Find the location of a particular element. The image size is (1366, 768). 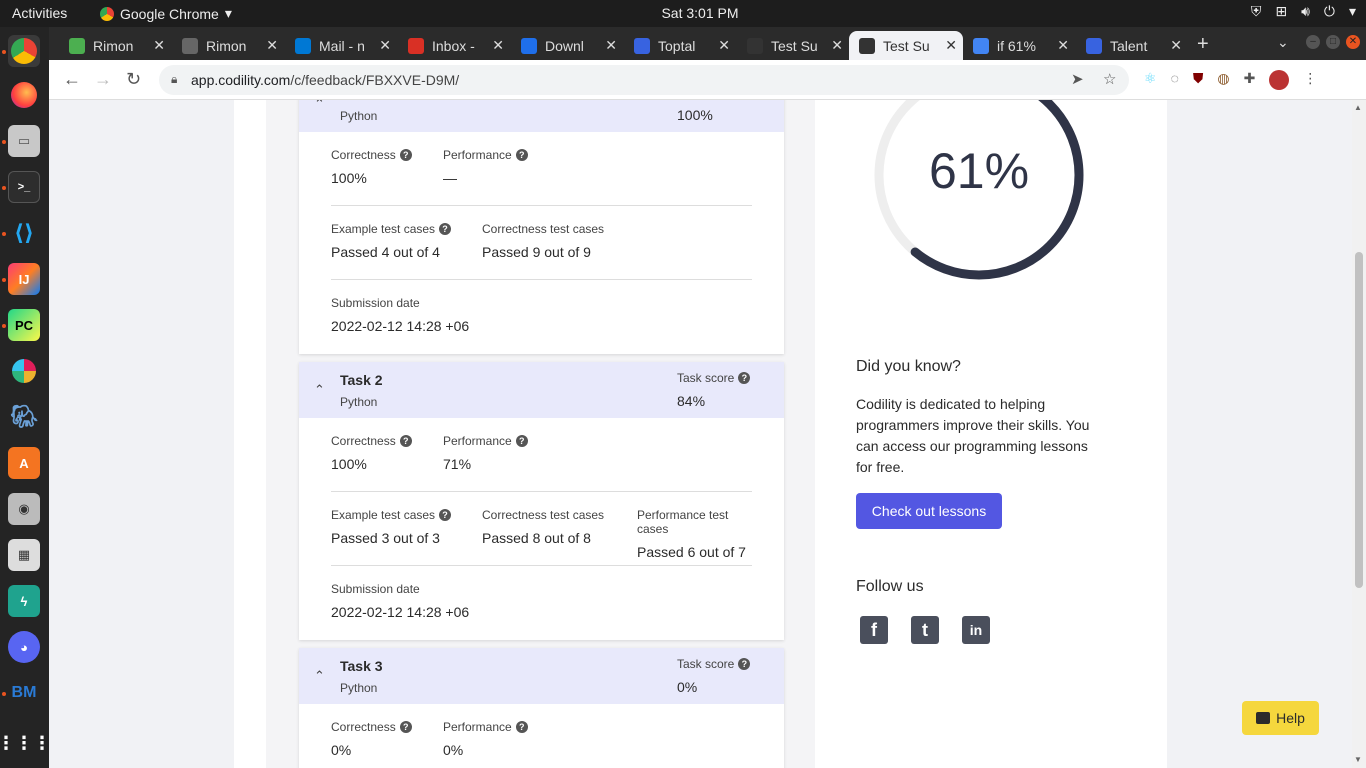

submission-row: Submission date 2022-02-12 14:28 +06 is located at coordinates (541, 603).